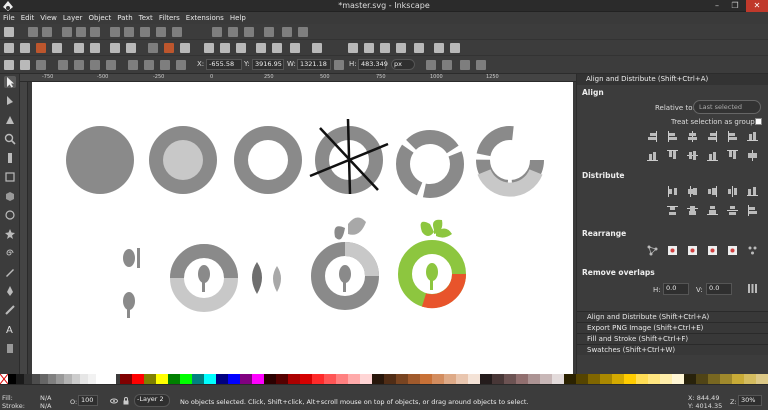 Image resolution: width=768 pixels, height=410 pixels. What do you see at coordinates (224, 64) in the screenshot?
I see `x-input: -655.58` at bounding box center [224, 64].